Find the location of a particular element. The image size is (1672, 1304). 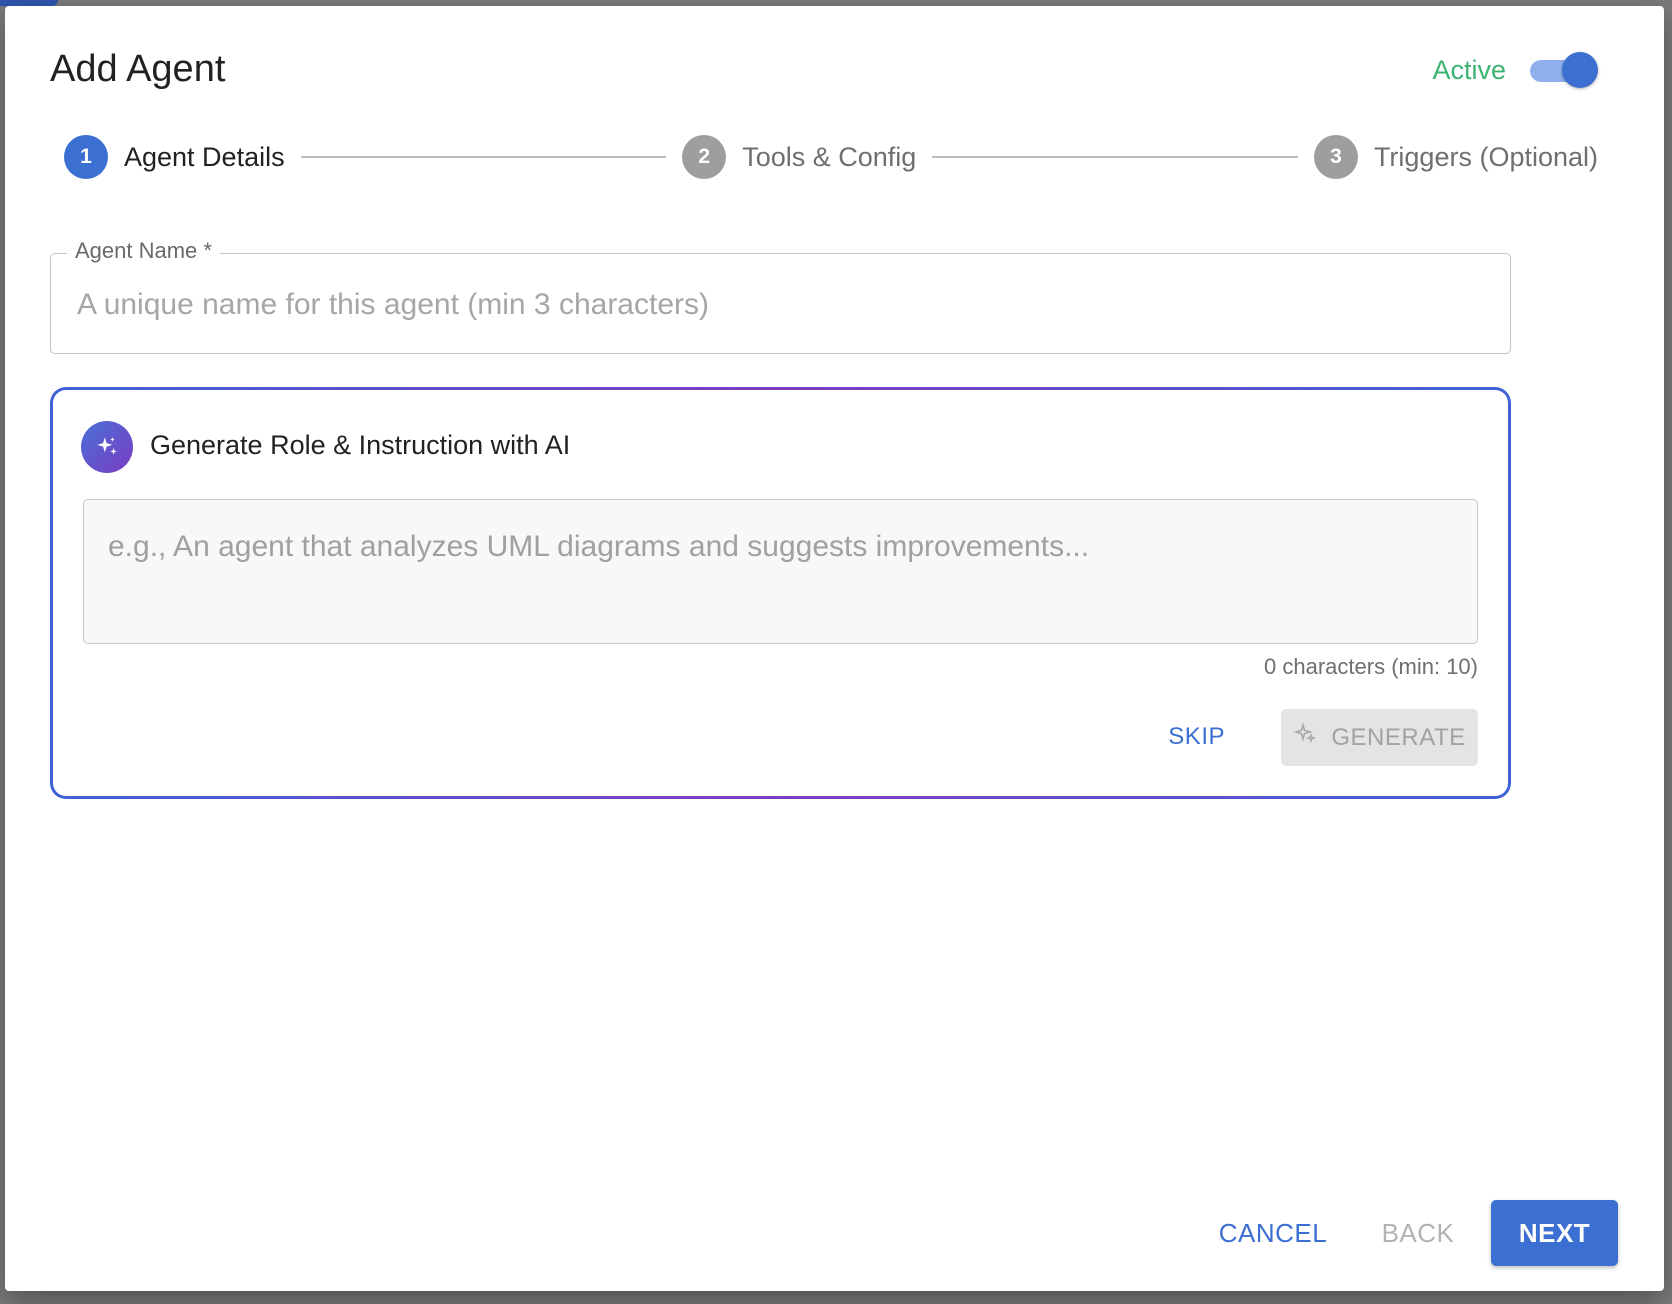

step-number-2: 2 is located at coordinates (704, 157).